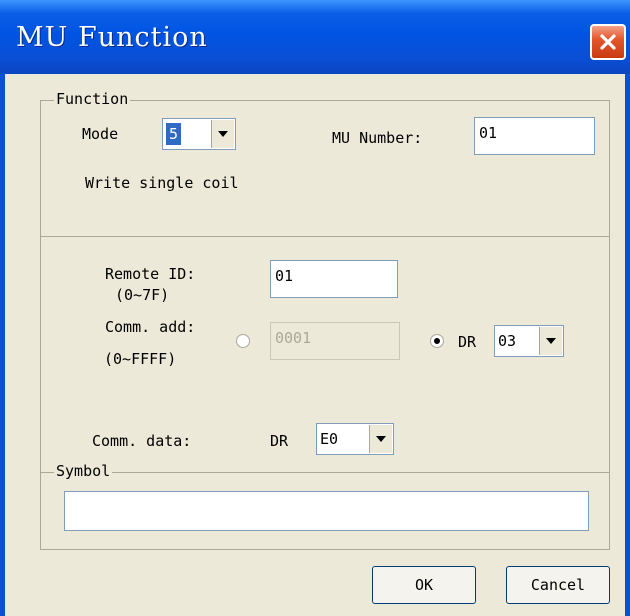  Describe the element at coordinates (329, 439) in the screenshot. I see `comm-data-value: E0` at that location.